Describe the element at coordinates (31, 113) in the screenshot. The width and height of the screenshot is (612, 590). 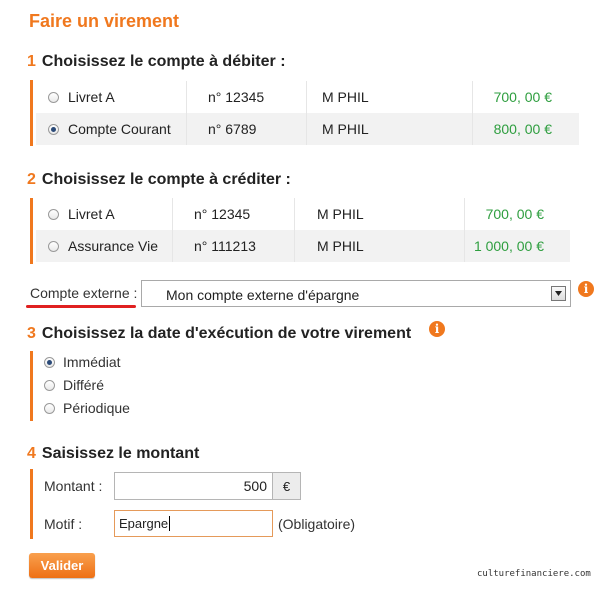
I see `step-1-accent-bar` at that location.